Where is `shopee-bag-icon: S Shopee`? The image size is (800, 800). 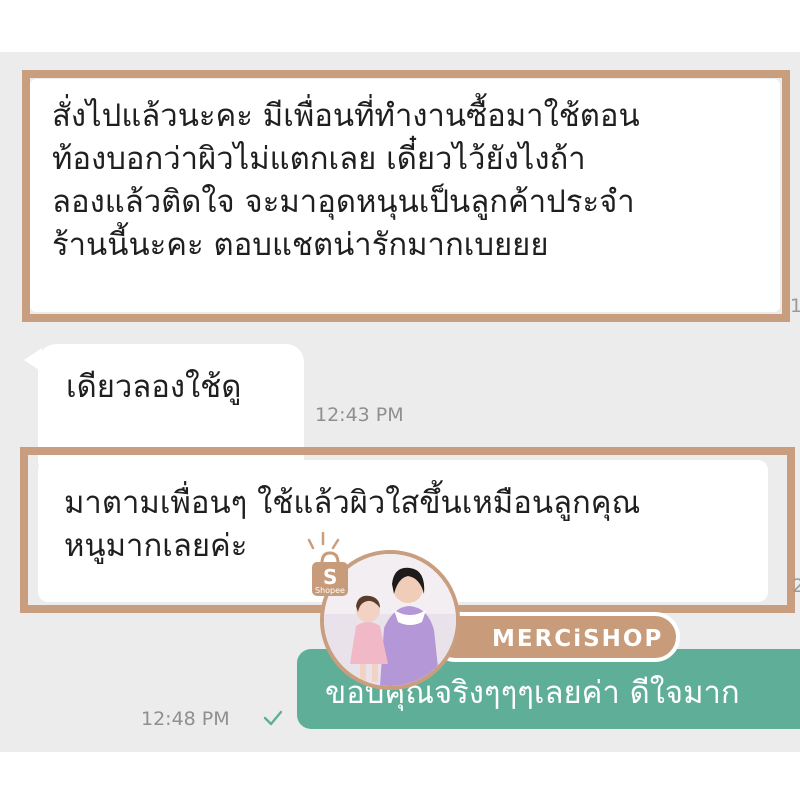 shopee-bag-icon: S Shopee is located at coordinates (330, 575).